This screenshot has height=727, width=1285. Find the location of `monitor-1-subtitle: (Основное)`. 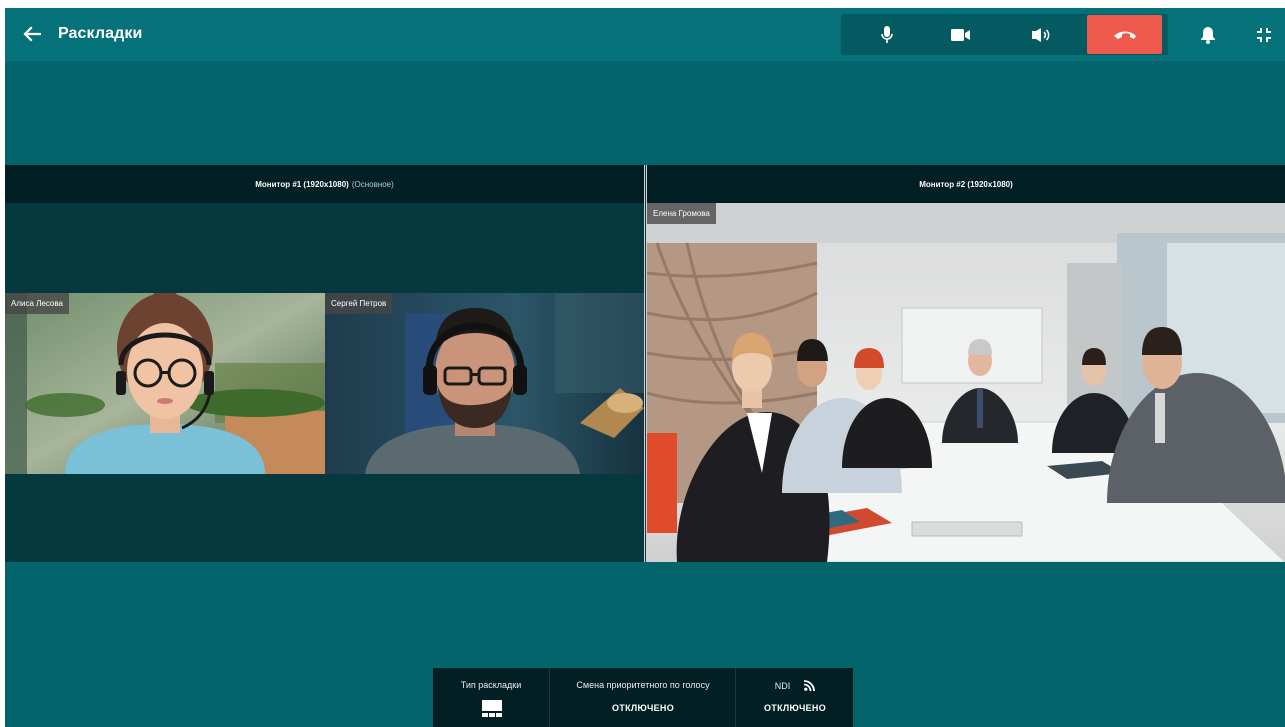

monitor-1-subtitle: (Основное) is located at coordinates (372, 184).